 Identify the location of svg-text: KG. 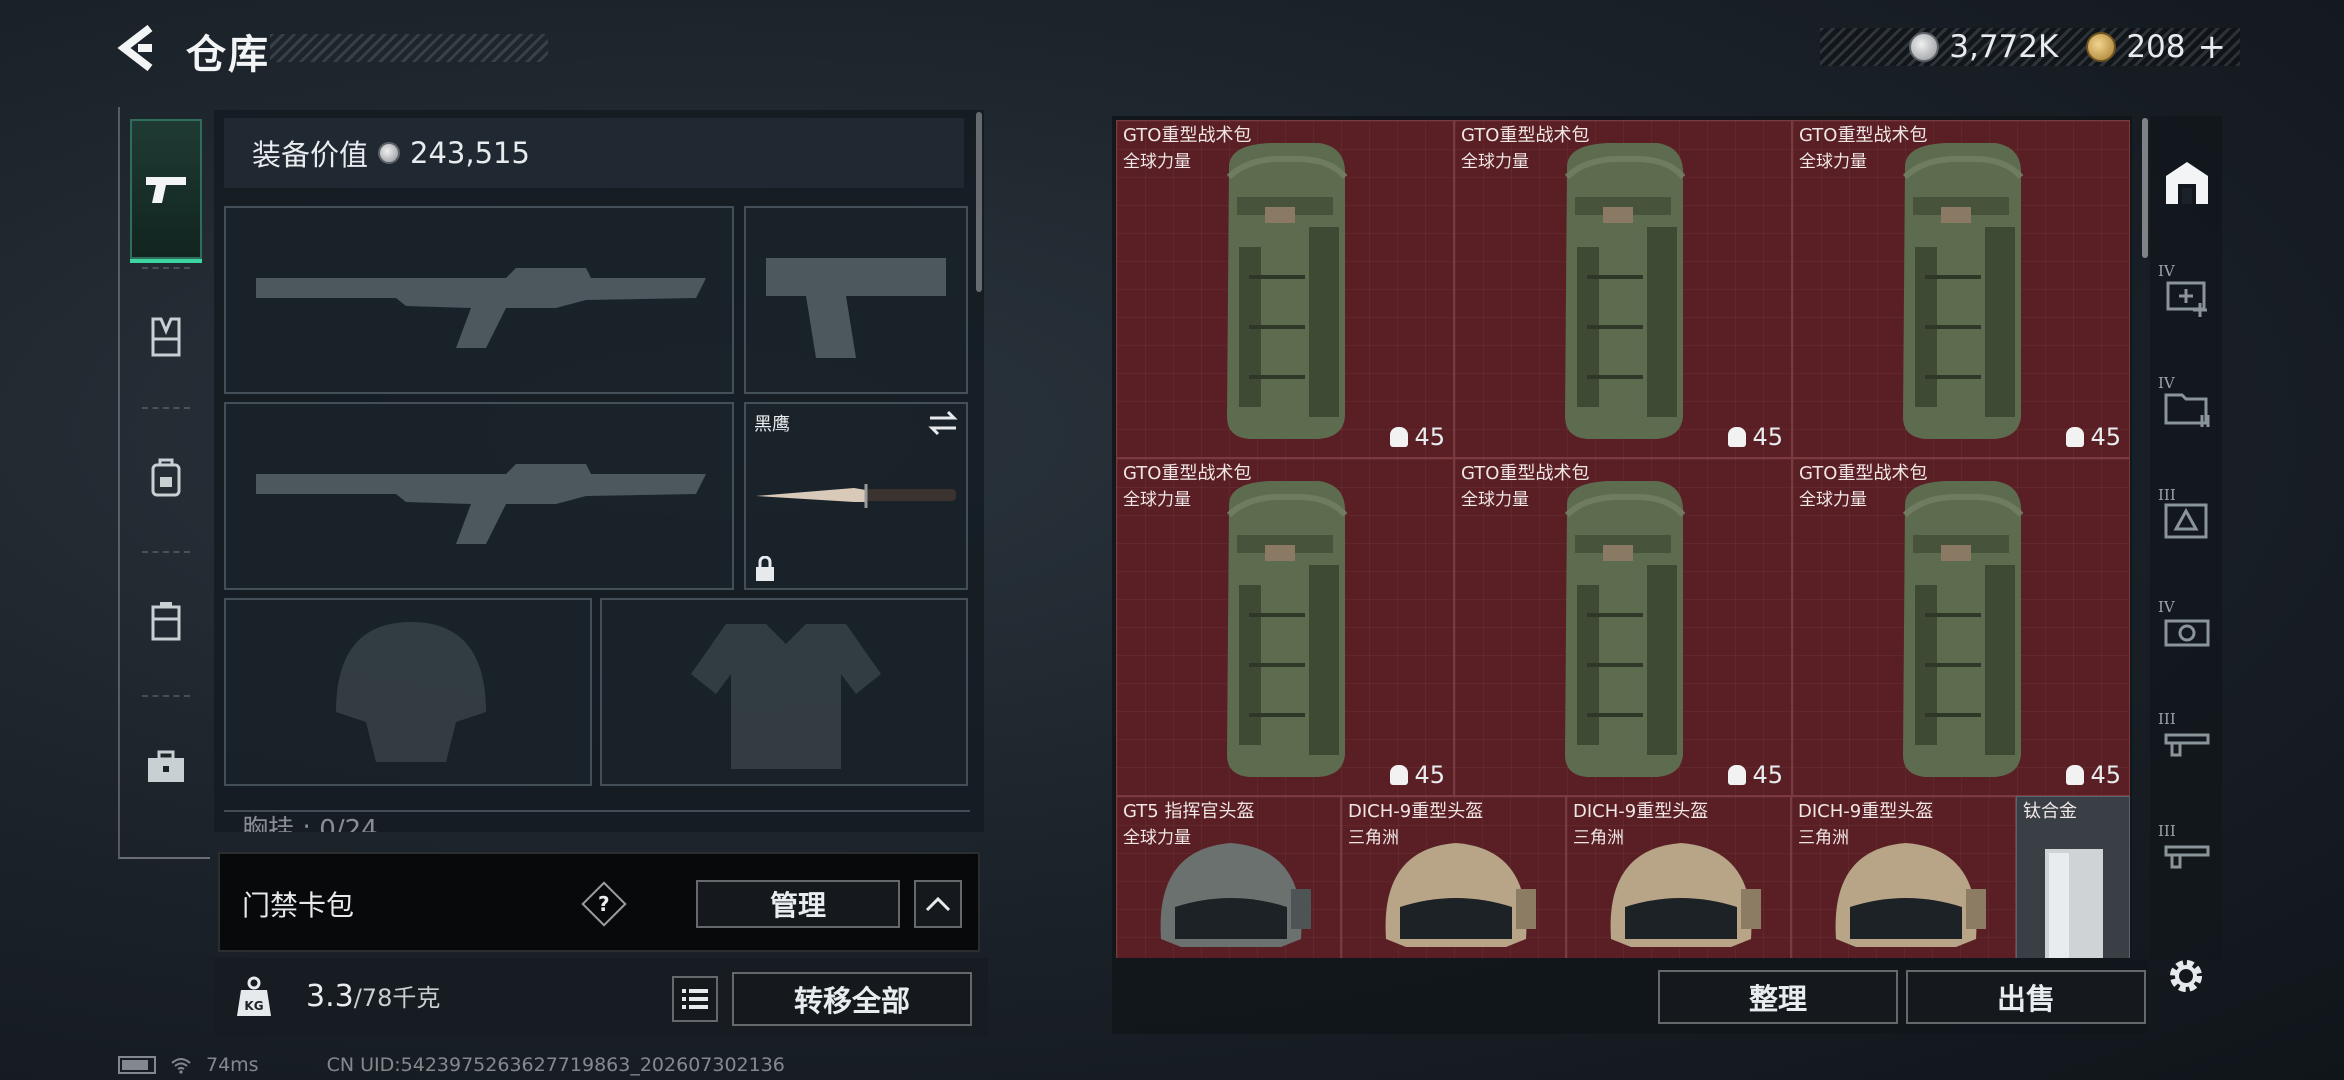
(253, 1006).